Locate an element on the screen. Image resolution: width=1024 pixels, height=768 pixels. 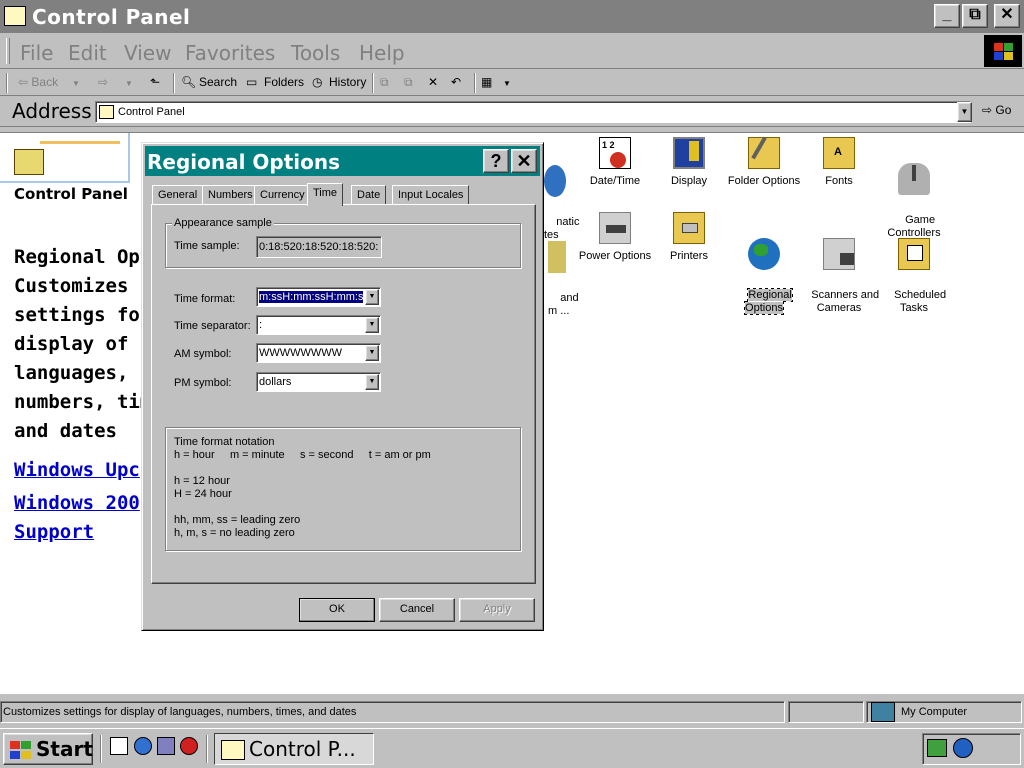
menu-grip is located at coordinates (8, 51).